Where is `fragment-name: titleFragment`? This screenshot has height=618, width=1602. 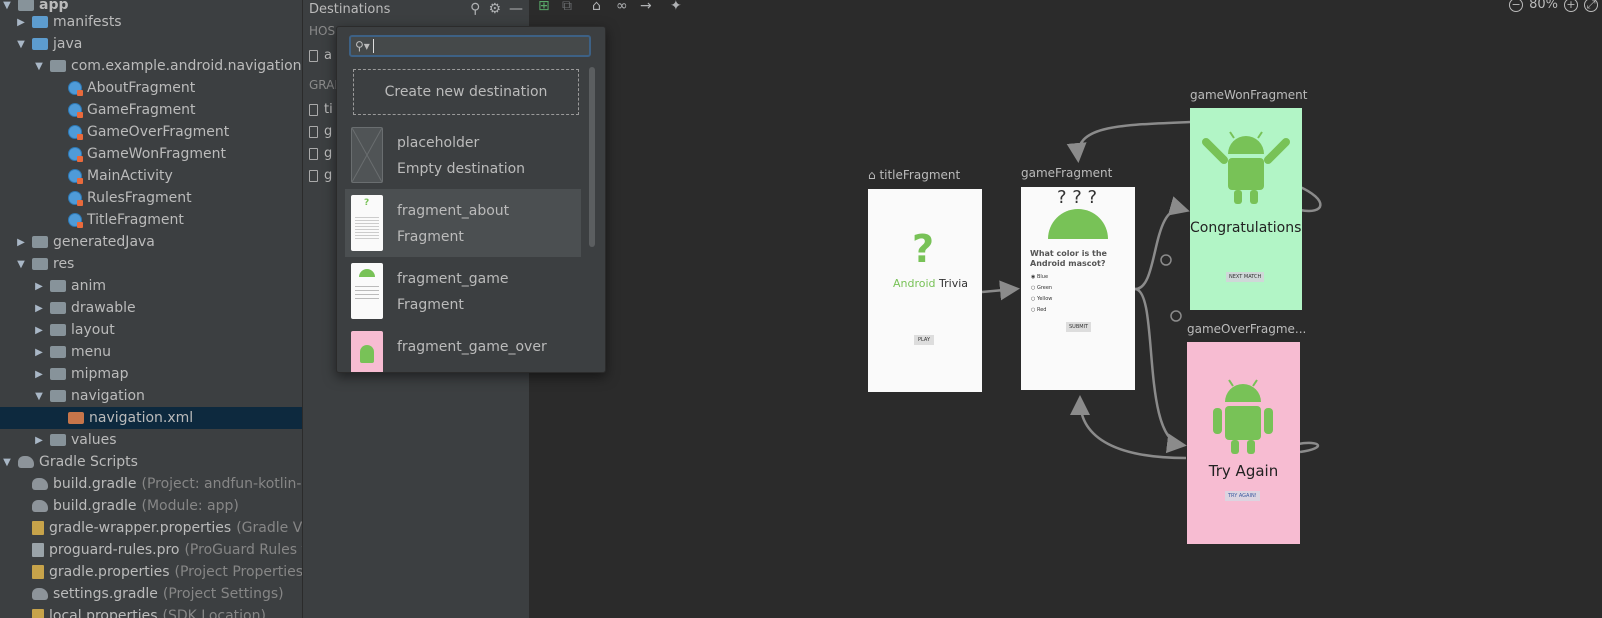
fragment-name: titleFragment is located at coordinates (920, 175).